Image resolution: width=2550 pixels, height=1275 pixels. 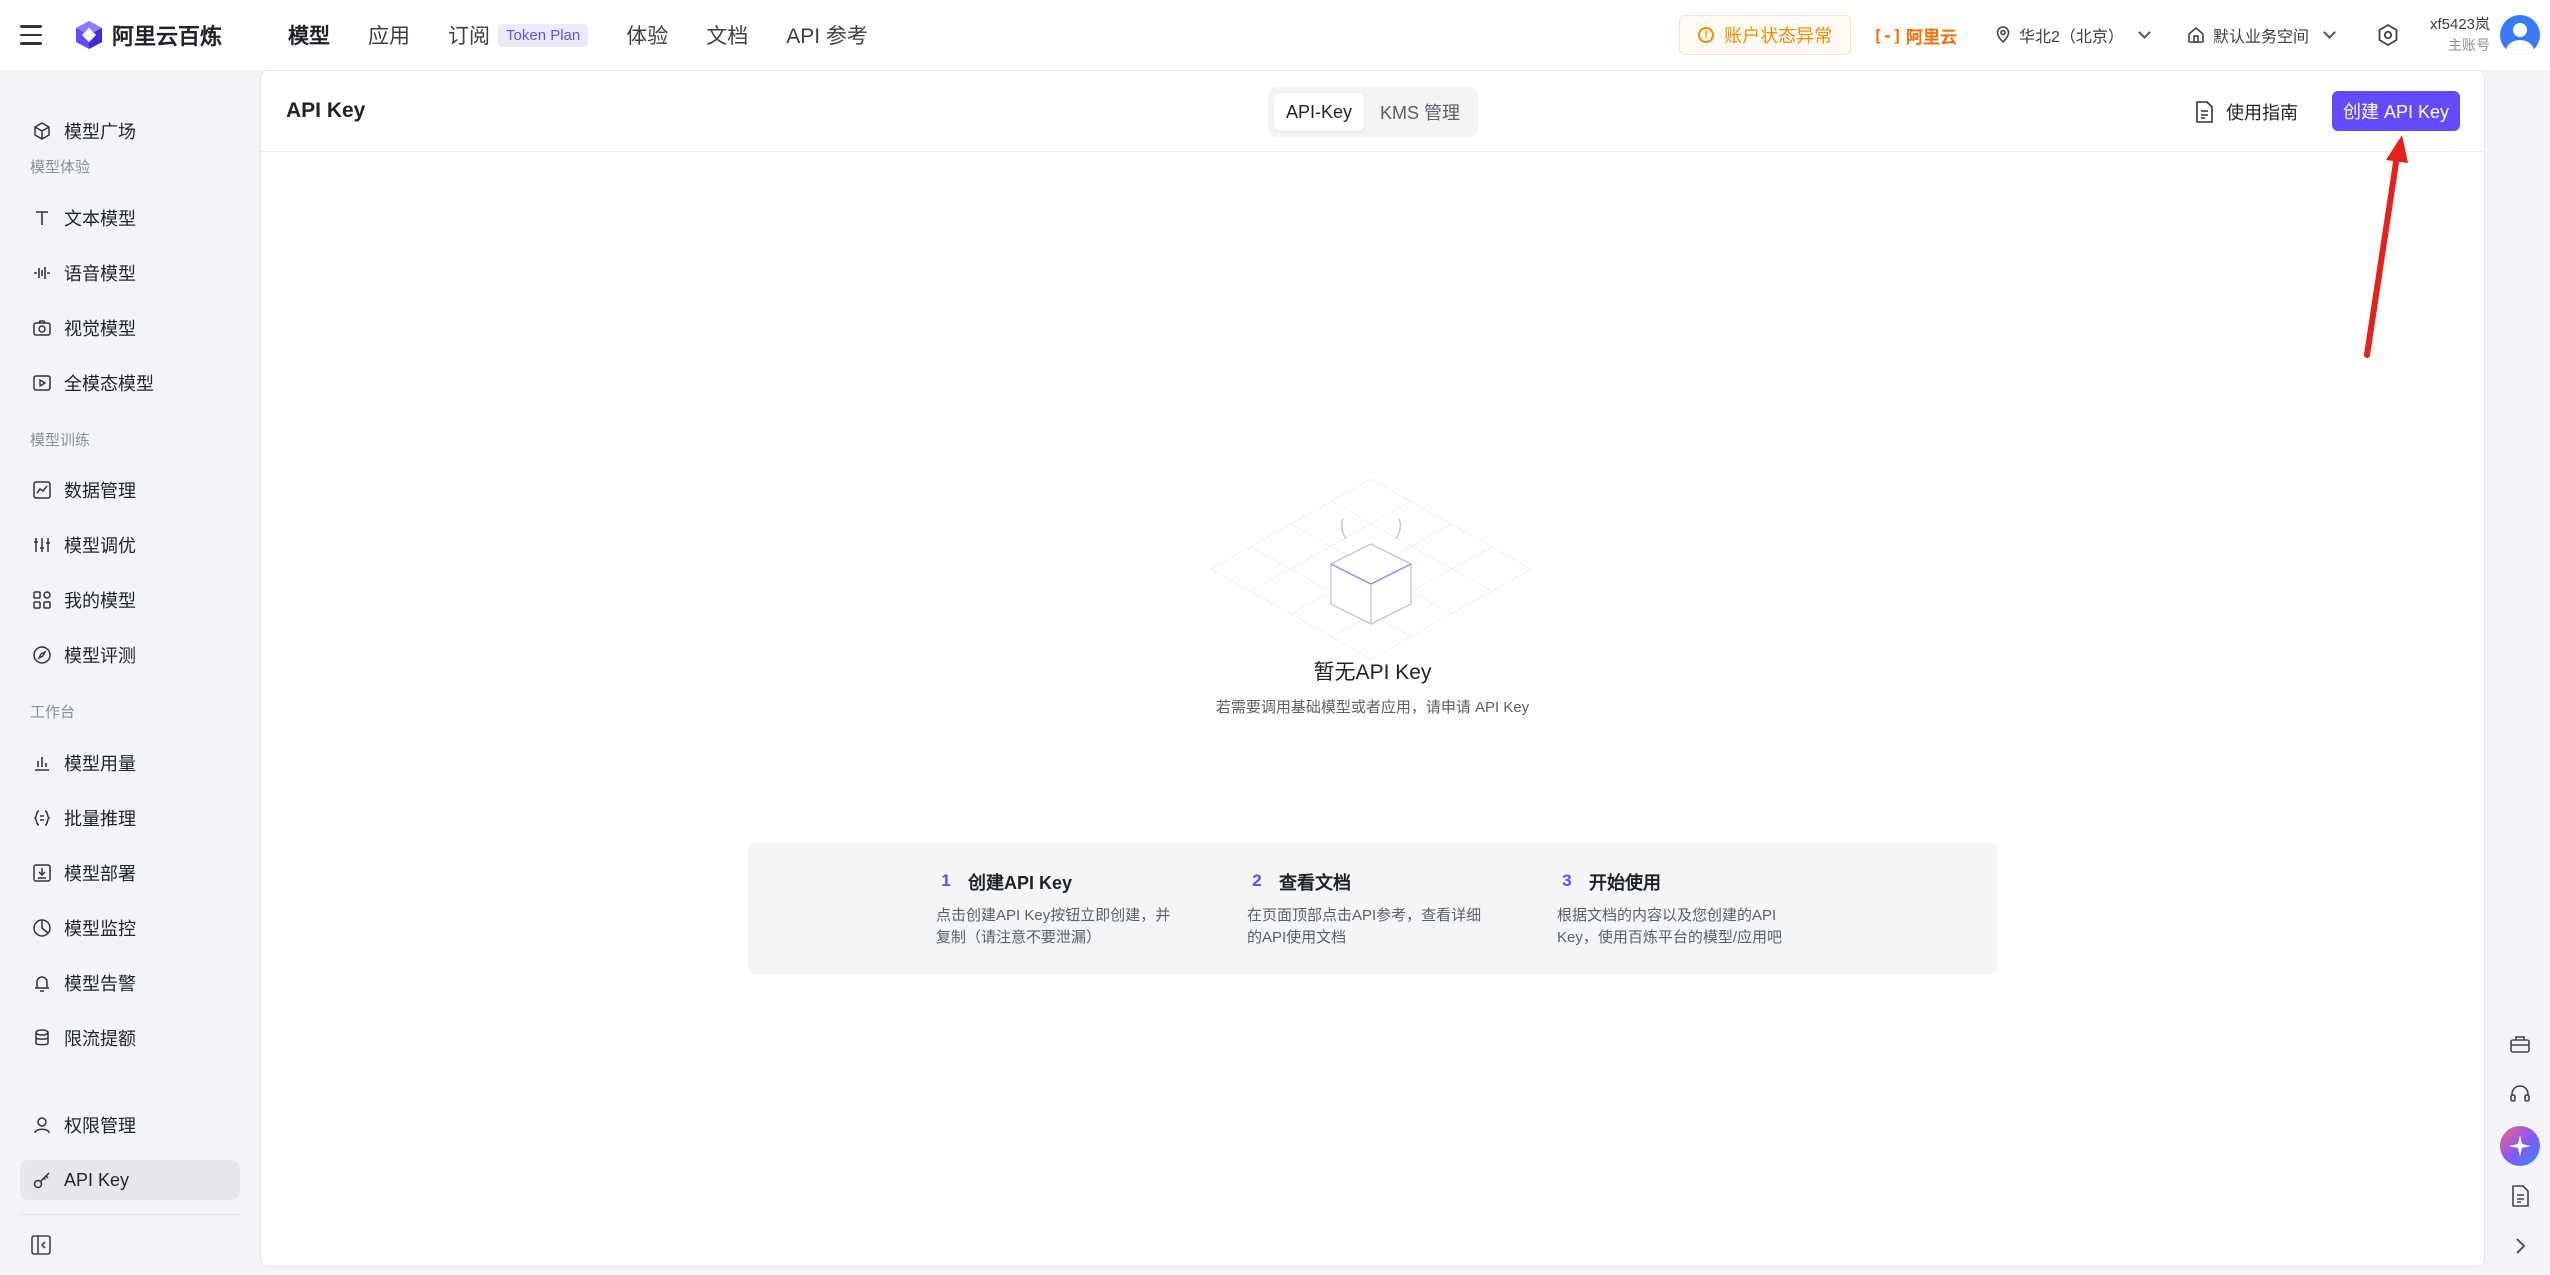 What do you see at coordinates (2520, 1044) in the screenshot?
I see `toolbox-icon` at bounding box center [2520, 1044].